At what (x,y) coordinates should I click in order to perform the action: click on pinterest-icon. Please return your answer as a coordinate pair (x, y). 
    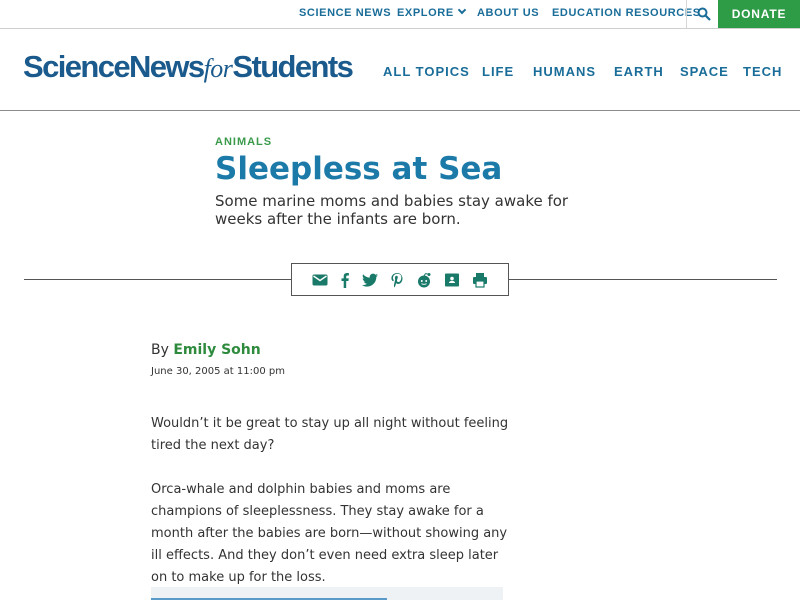
    Looking at the image, I should click on (397, 280).